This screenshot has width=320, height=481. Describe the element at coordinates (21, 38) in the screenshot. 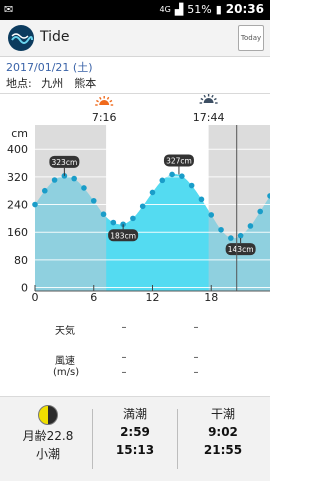

I see `app-logo-icon` at that location.